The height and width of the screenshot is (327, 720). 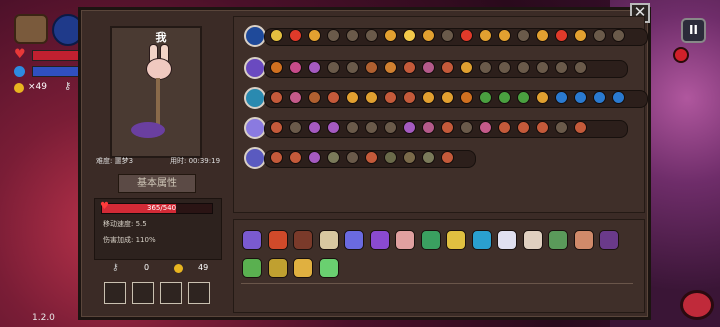 I want to click on tab-basic-attributes: 基本属性, so click(x=157, y=183).